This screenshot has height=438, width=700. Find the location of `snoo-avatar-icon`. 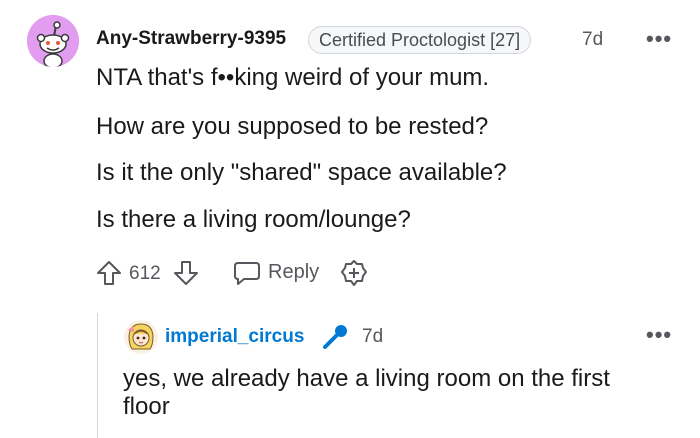

snoo-avatar-icon is located at coordinates (53, 41).